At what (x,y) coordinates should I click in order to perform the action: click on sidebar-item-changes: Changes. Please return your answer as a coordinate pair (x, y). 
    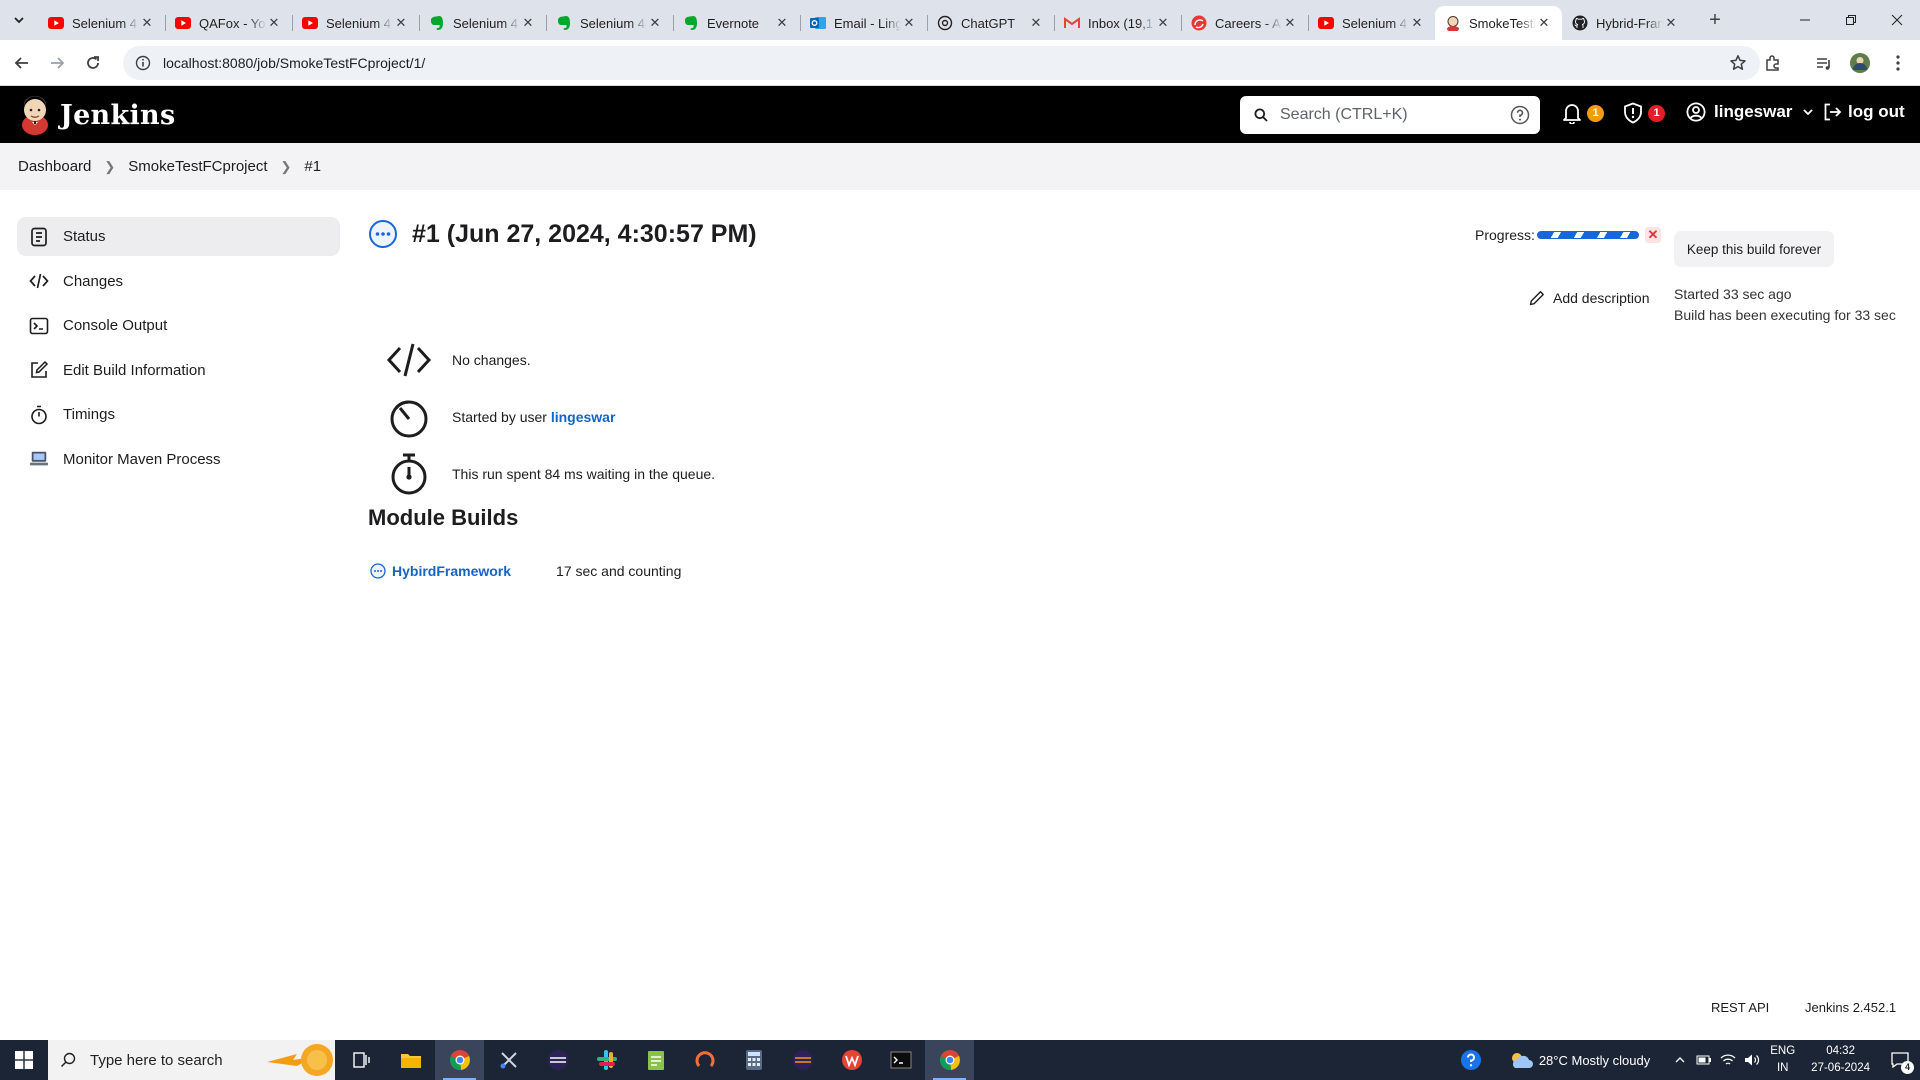
    Looking at the image, I should click on (178, 281).